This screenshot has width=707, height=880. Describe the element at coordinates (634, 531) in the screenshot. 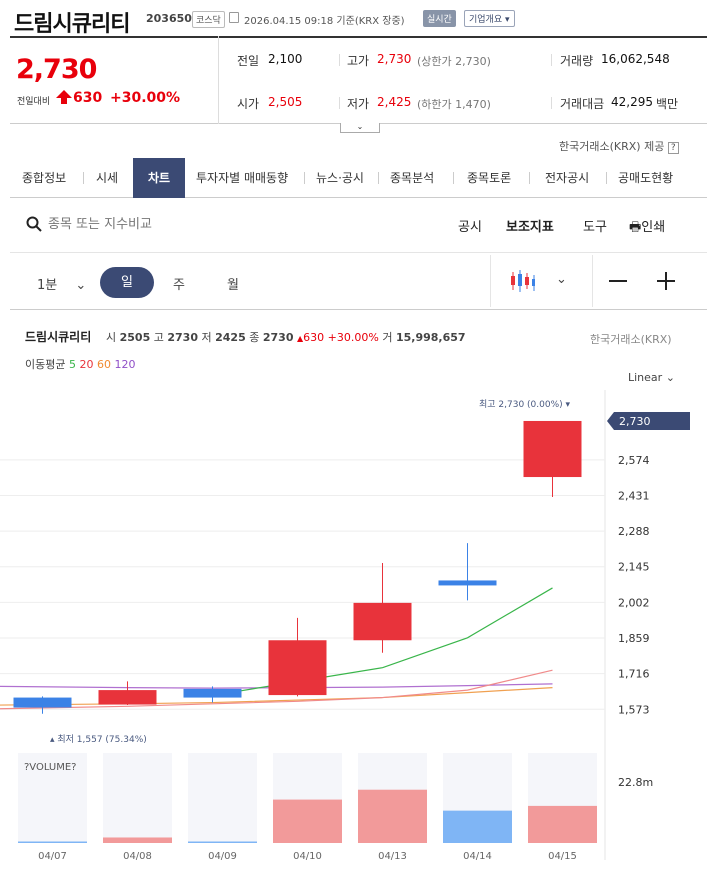

I see `y-tick-label: 2,288` at that location.